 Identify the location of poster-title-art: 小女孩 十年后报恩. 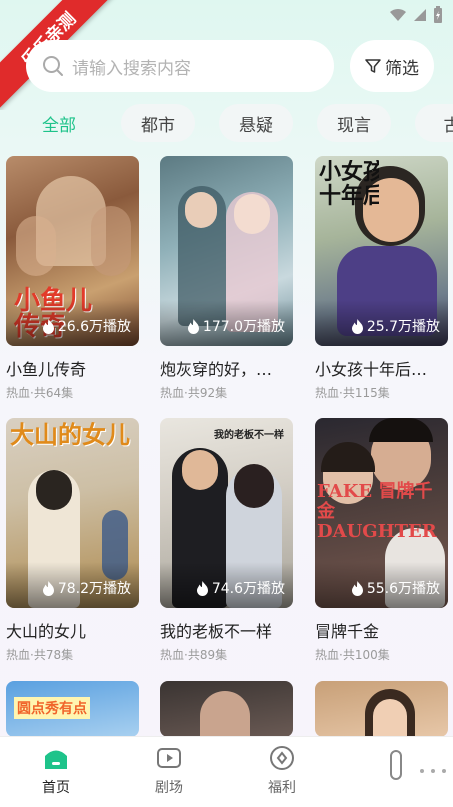
(349, 184).